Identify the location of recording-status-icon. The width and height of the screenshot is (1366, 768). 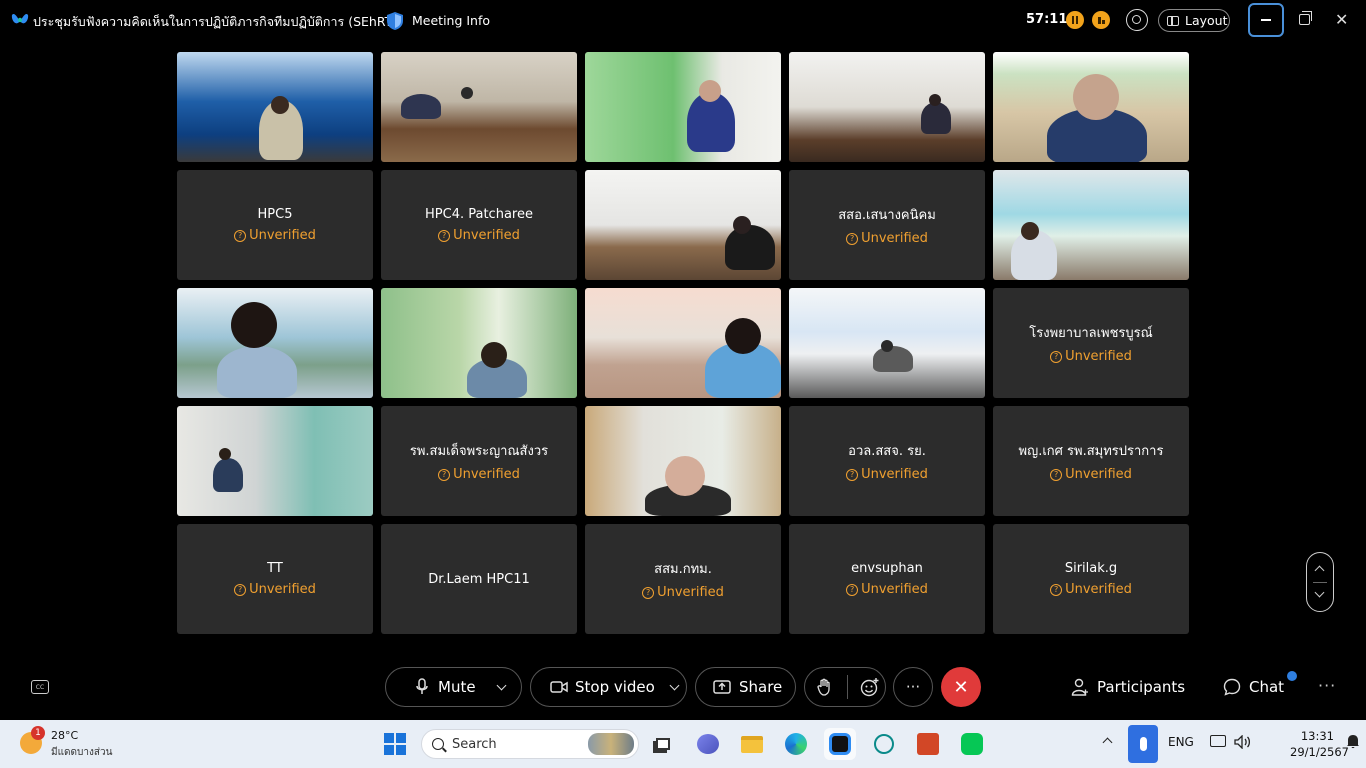
(1101, 20).